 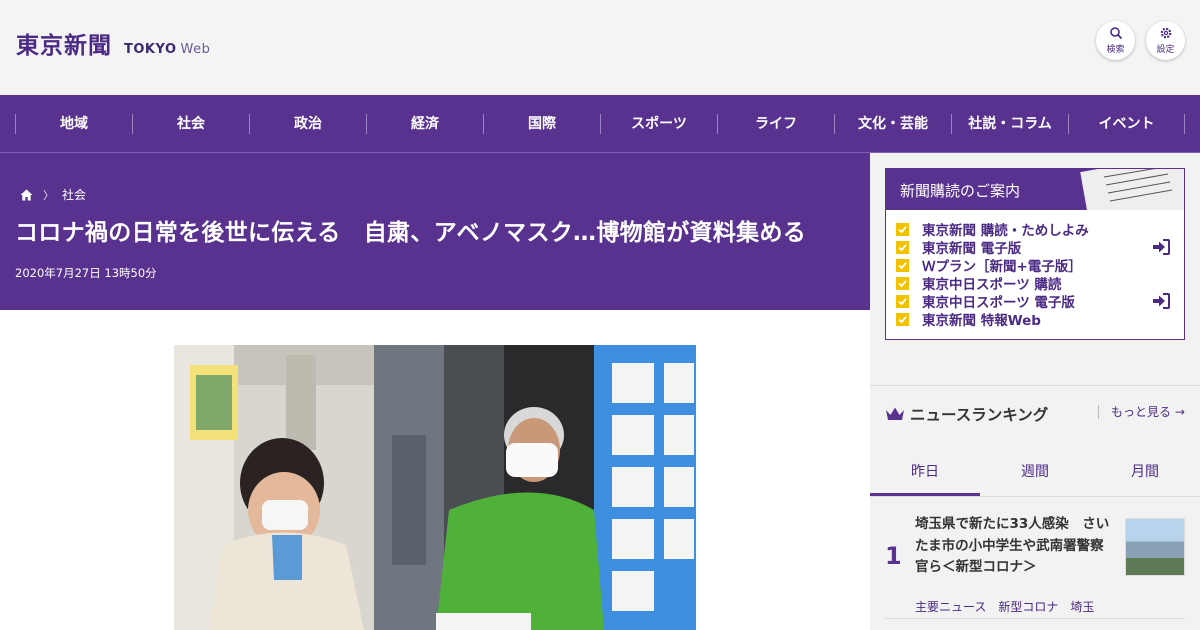 I want to click on newspaper-graphic, so click(x=1132, y=189).